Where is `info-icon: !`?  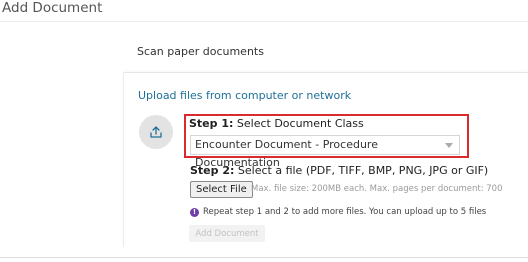
info-icon: ! is located at coordinates (194, 212).